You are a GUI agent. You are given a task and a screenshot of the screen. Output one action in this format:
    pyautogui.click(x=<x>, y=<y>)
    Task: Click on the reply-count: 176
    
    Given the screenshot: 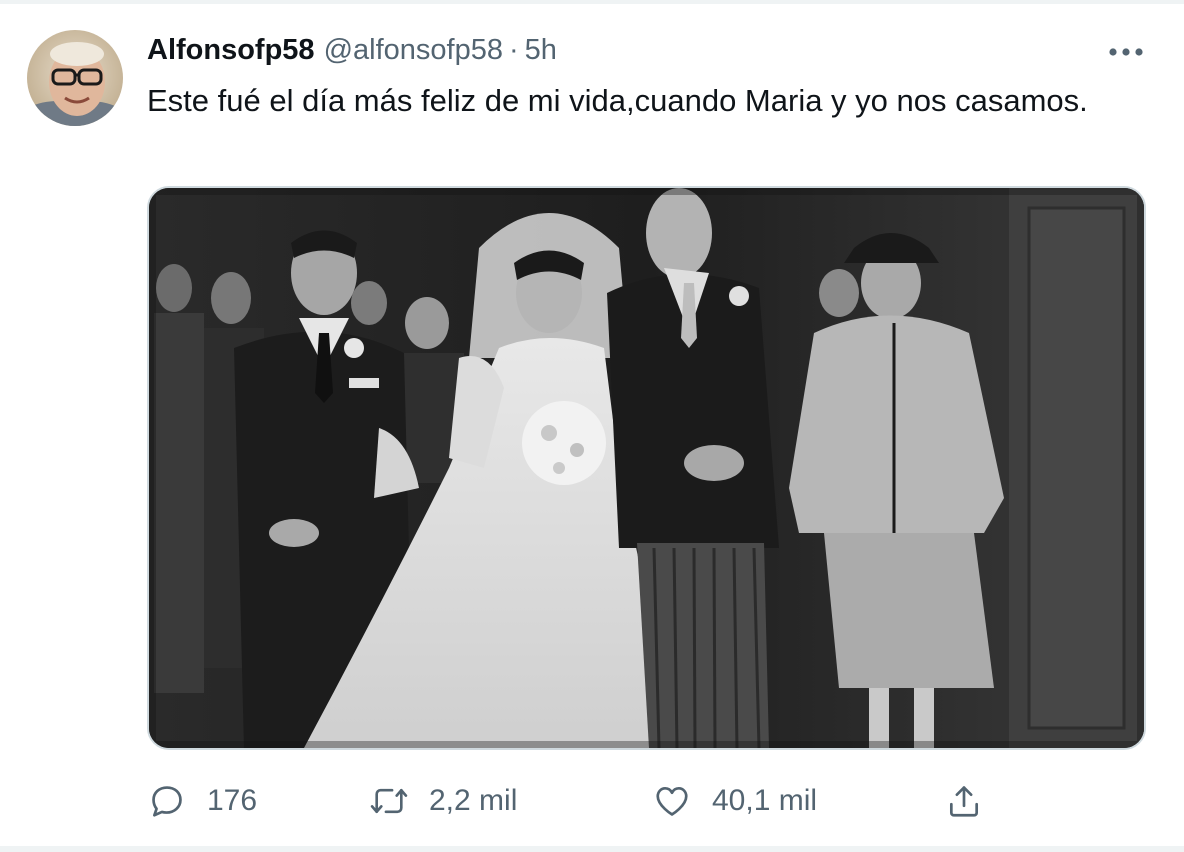 What is the action you would take?
    pyautogui.click(x=232, y=800)
    